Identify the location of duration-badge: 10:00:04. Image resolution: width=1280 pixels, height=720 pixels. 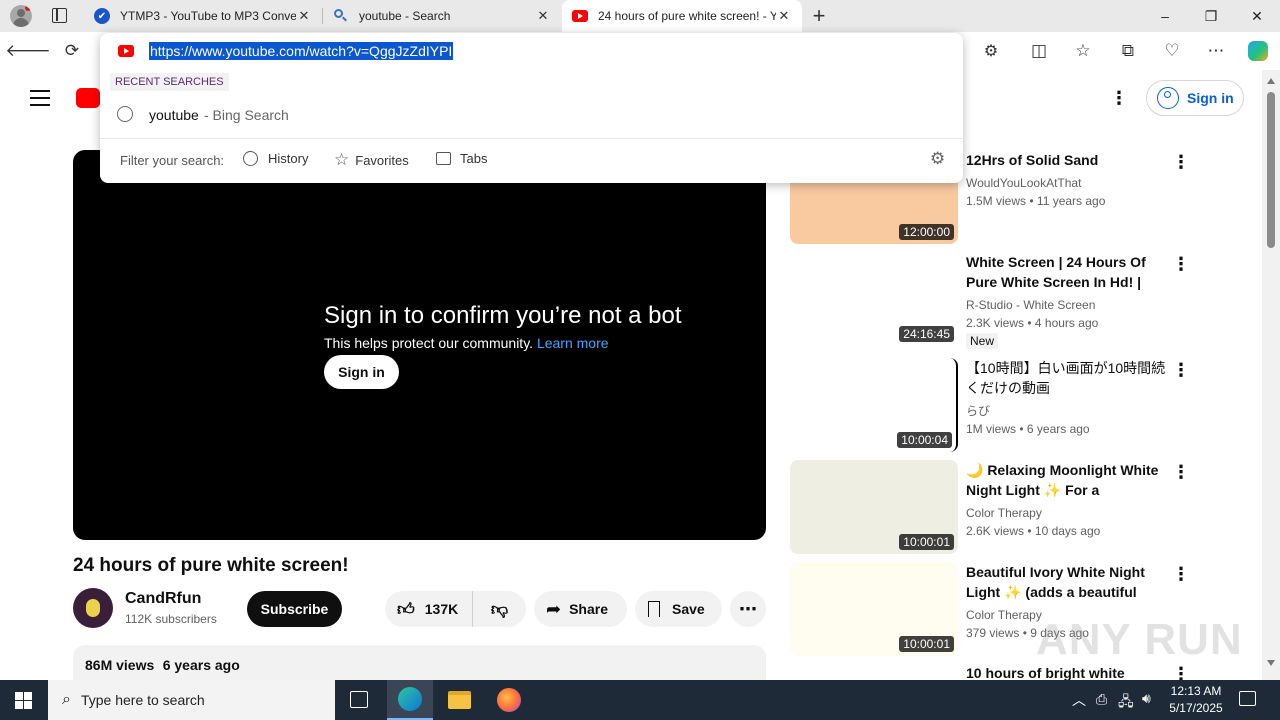
(924, 440).